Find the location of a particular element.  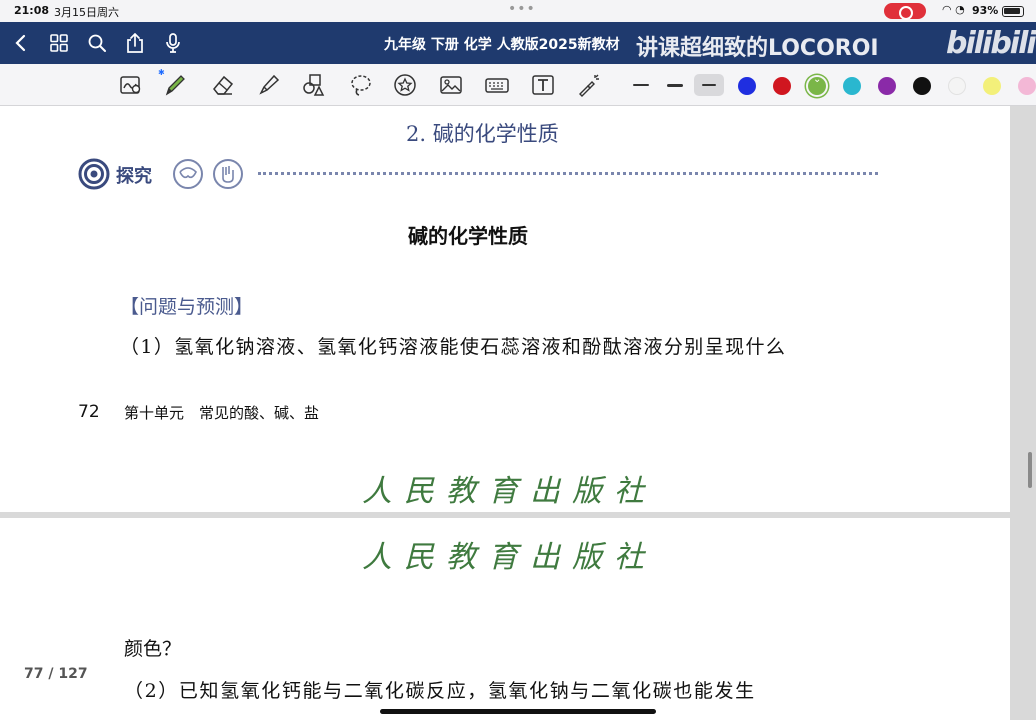

question-subheading: 【问题与预测】 is located at coordinates (187, 307).